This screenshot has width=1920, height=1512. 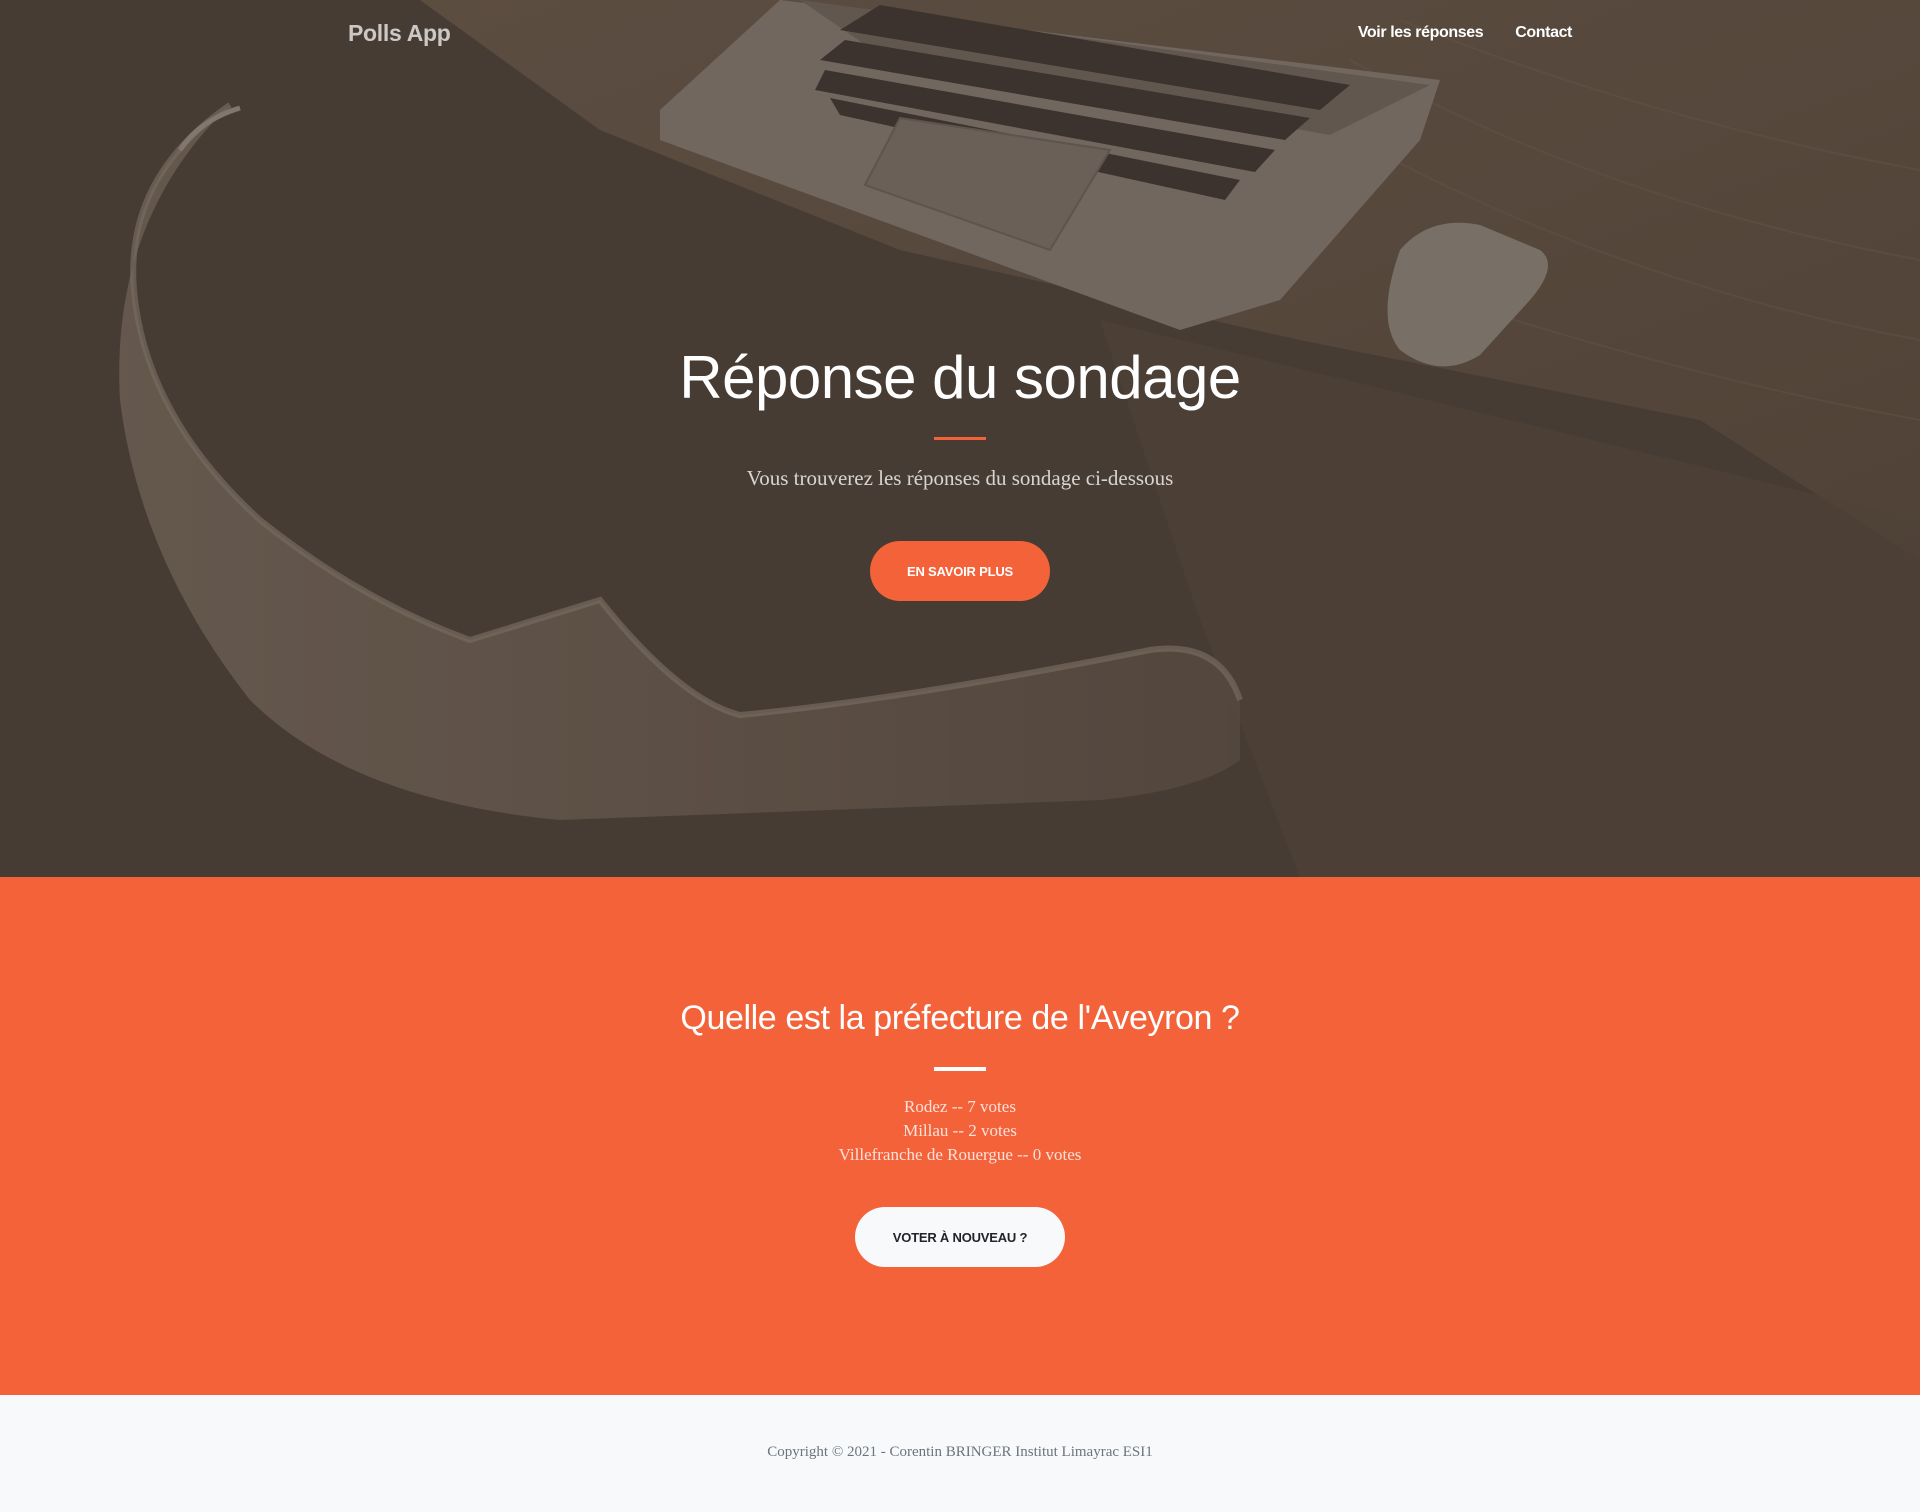 What do you see at coordinates (960, 1106) in the screenshot?
I see `answer-item: Rodez -- 7 votes` at bounding box center [960, 1106].